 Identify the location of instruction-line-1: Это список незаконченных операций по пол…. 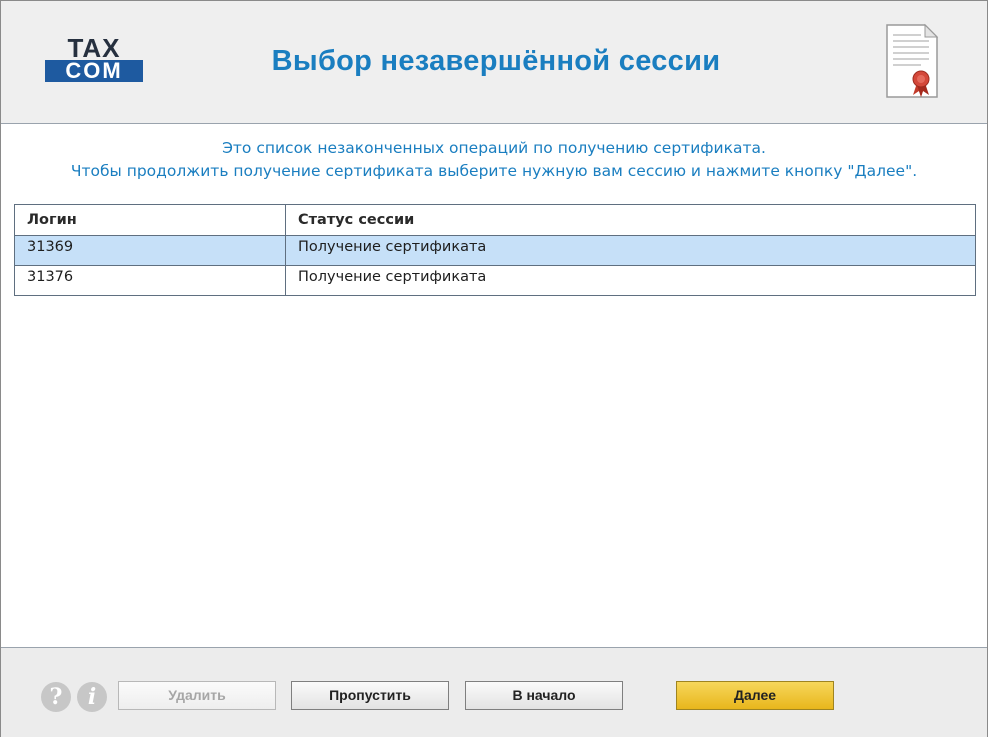
(494, 148).